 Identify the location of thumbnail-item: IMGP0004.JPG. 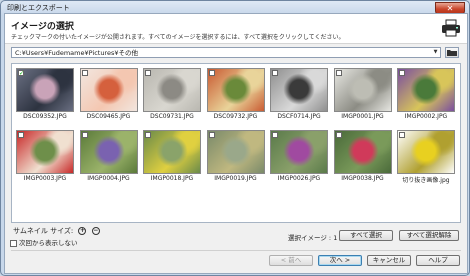
(108, 157).